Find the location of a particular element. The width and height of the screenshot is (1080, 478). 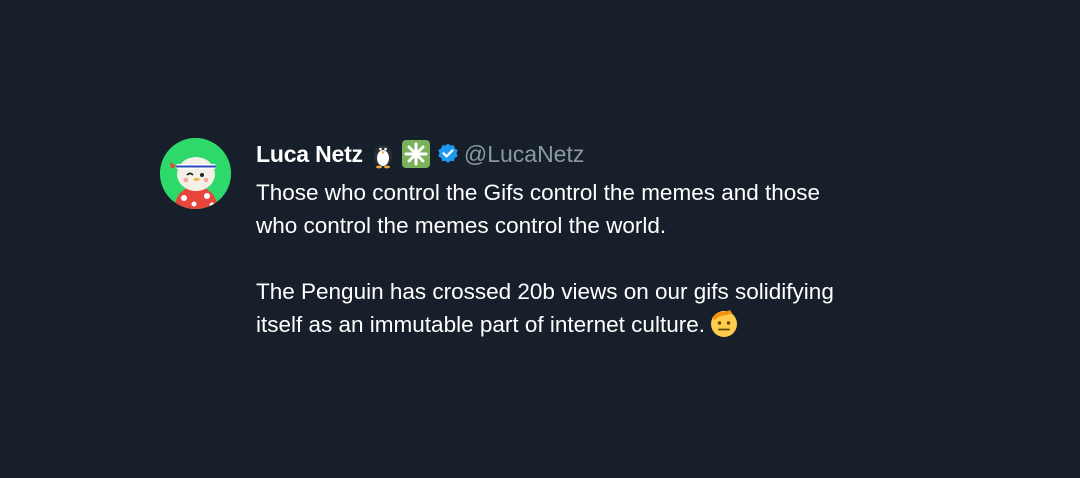

avatar is located at coordinates (195, 173).